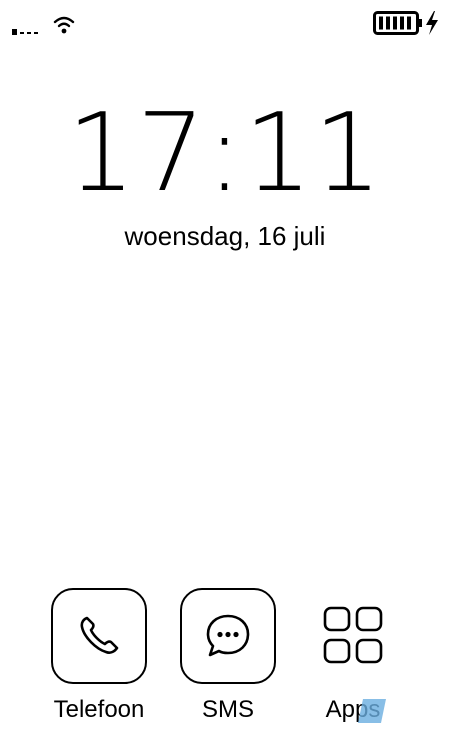 The width and height of the screenshot is (450, 750). I want to click on sms-app-button, so click(228, 636).